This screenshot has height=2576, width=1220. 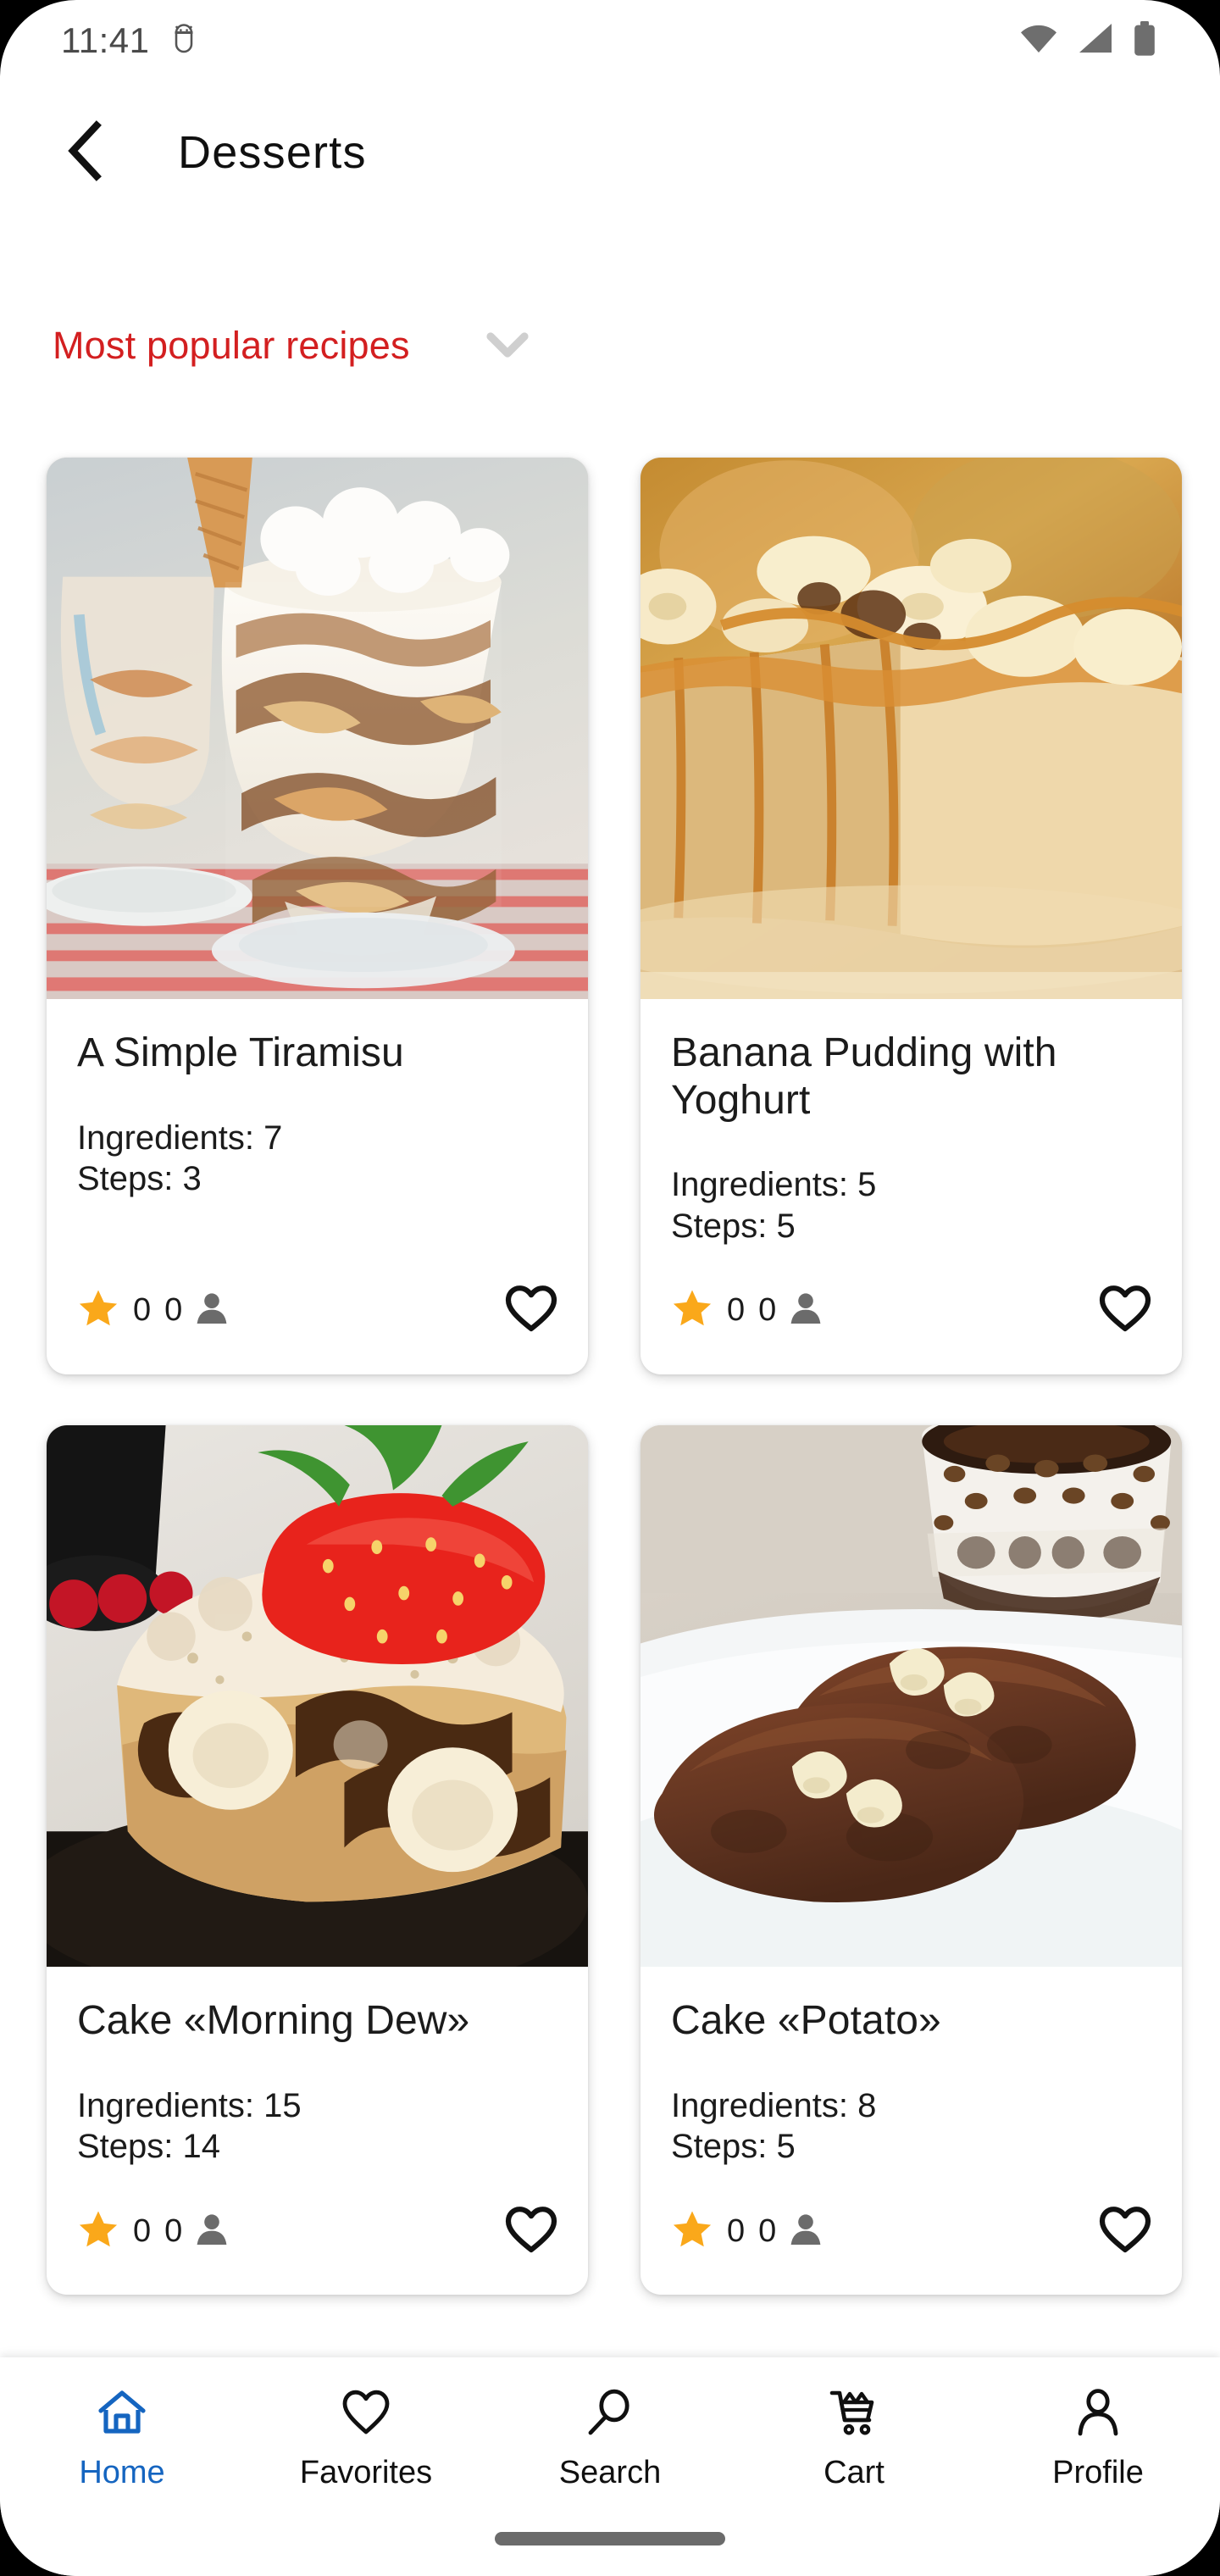 What do you see at coordinates (806, 2020) in the screenshot?
I see `recipe-title: Cake «Potato»` at bounding box center [806, 2020].